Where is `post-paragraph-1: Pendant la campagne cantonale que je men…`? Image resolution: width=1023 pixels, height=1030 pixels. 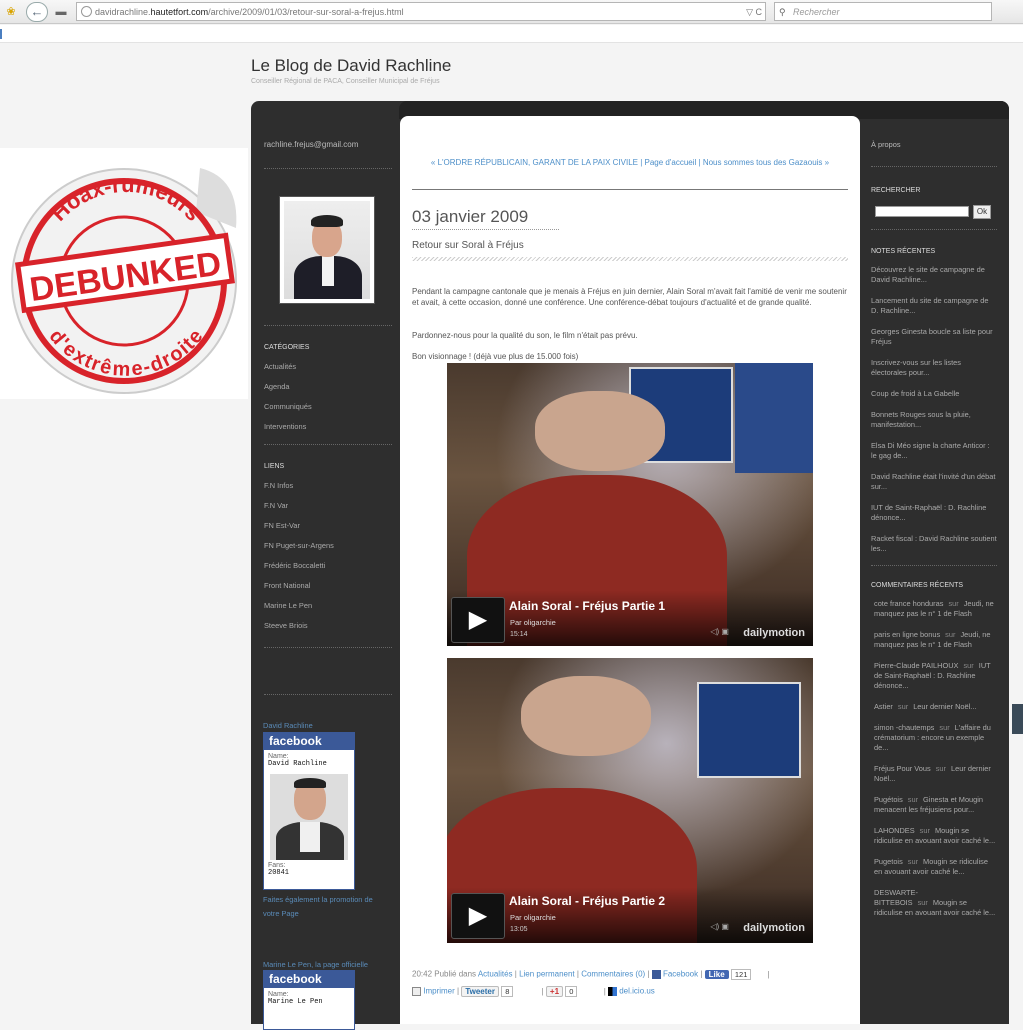 post-paragraph-1: Pendant la campagne cantonale que je men… is located at coordinates (629, 297).